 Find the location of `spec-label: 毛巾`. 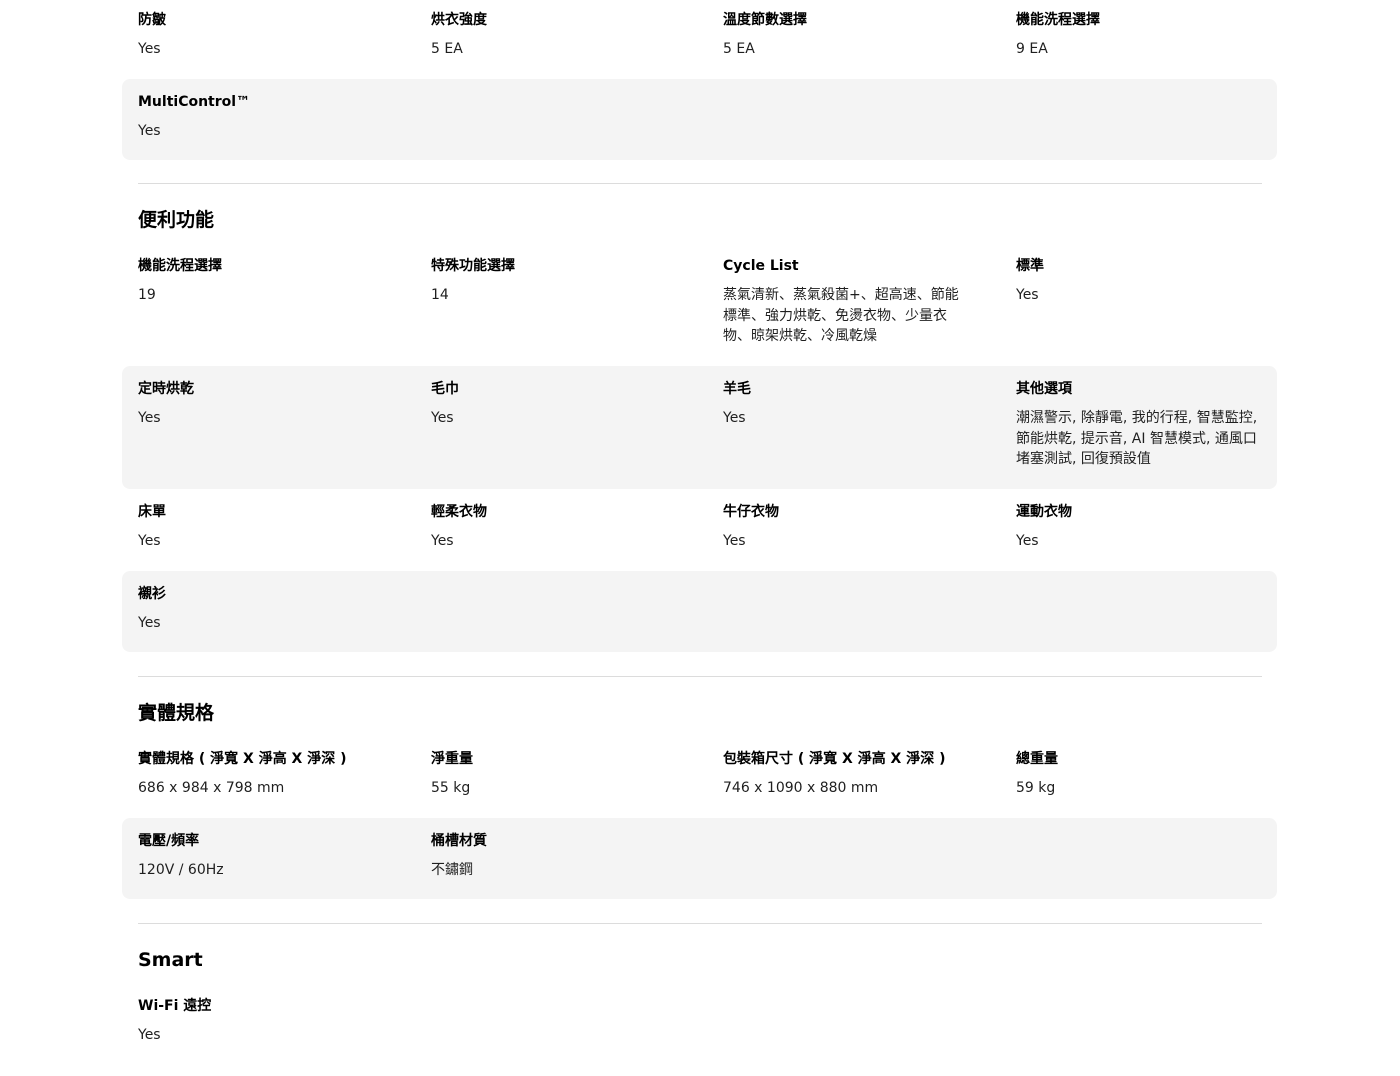

spec-label: 毛巾 is located at coordinates (445, 389).